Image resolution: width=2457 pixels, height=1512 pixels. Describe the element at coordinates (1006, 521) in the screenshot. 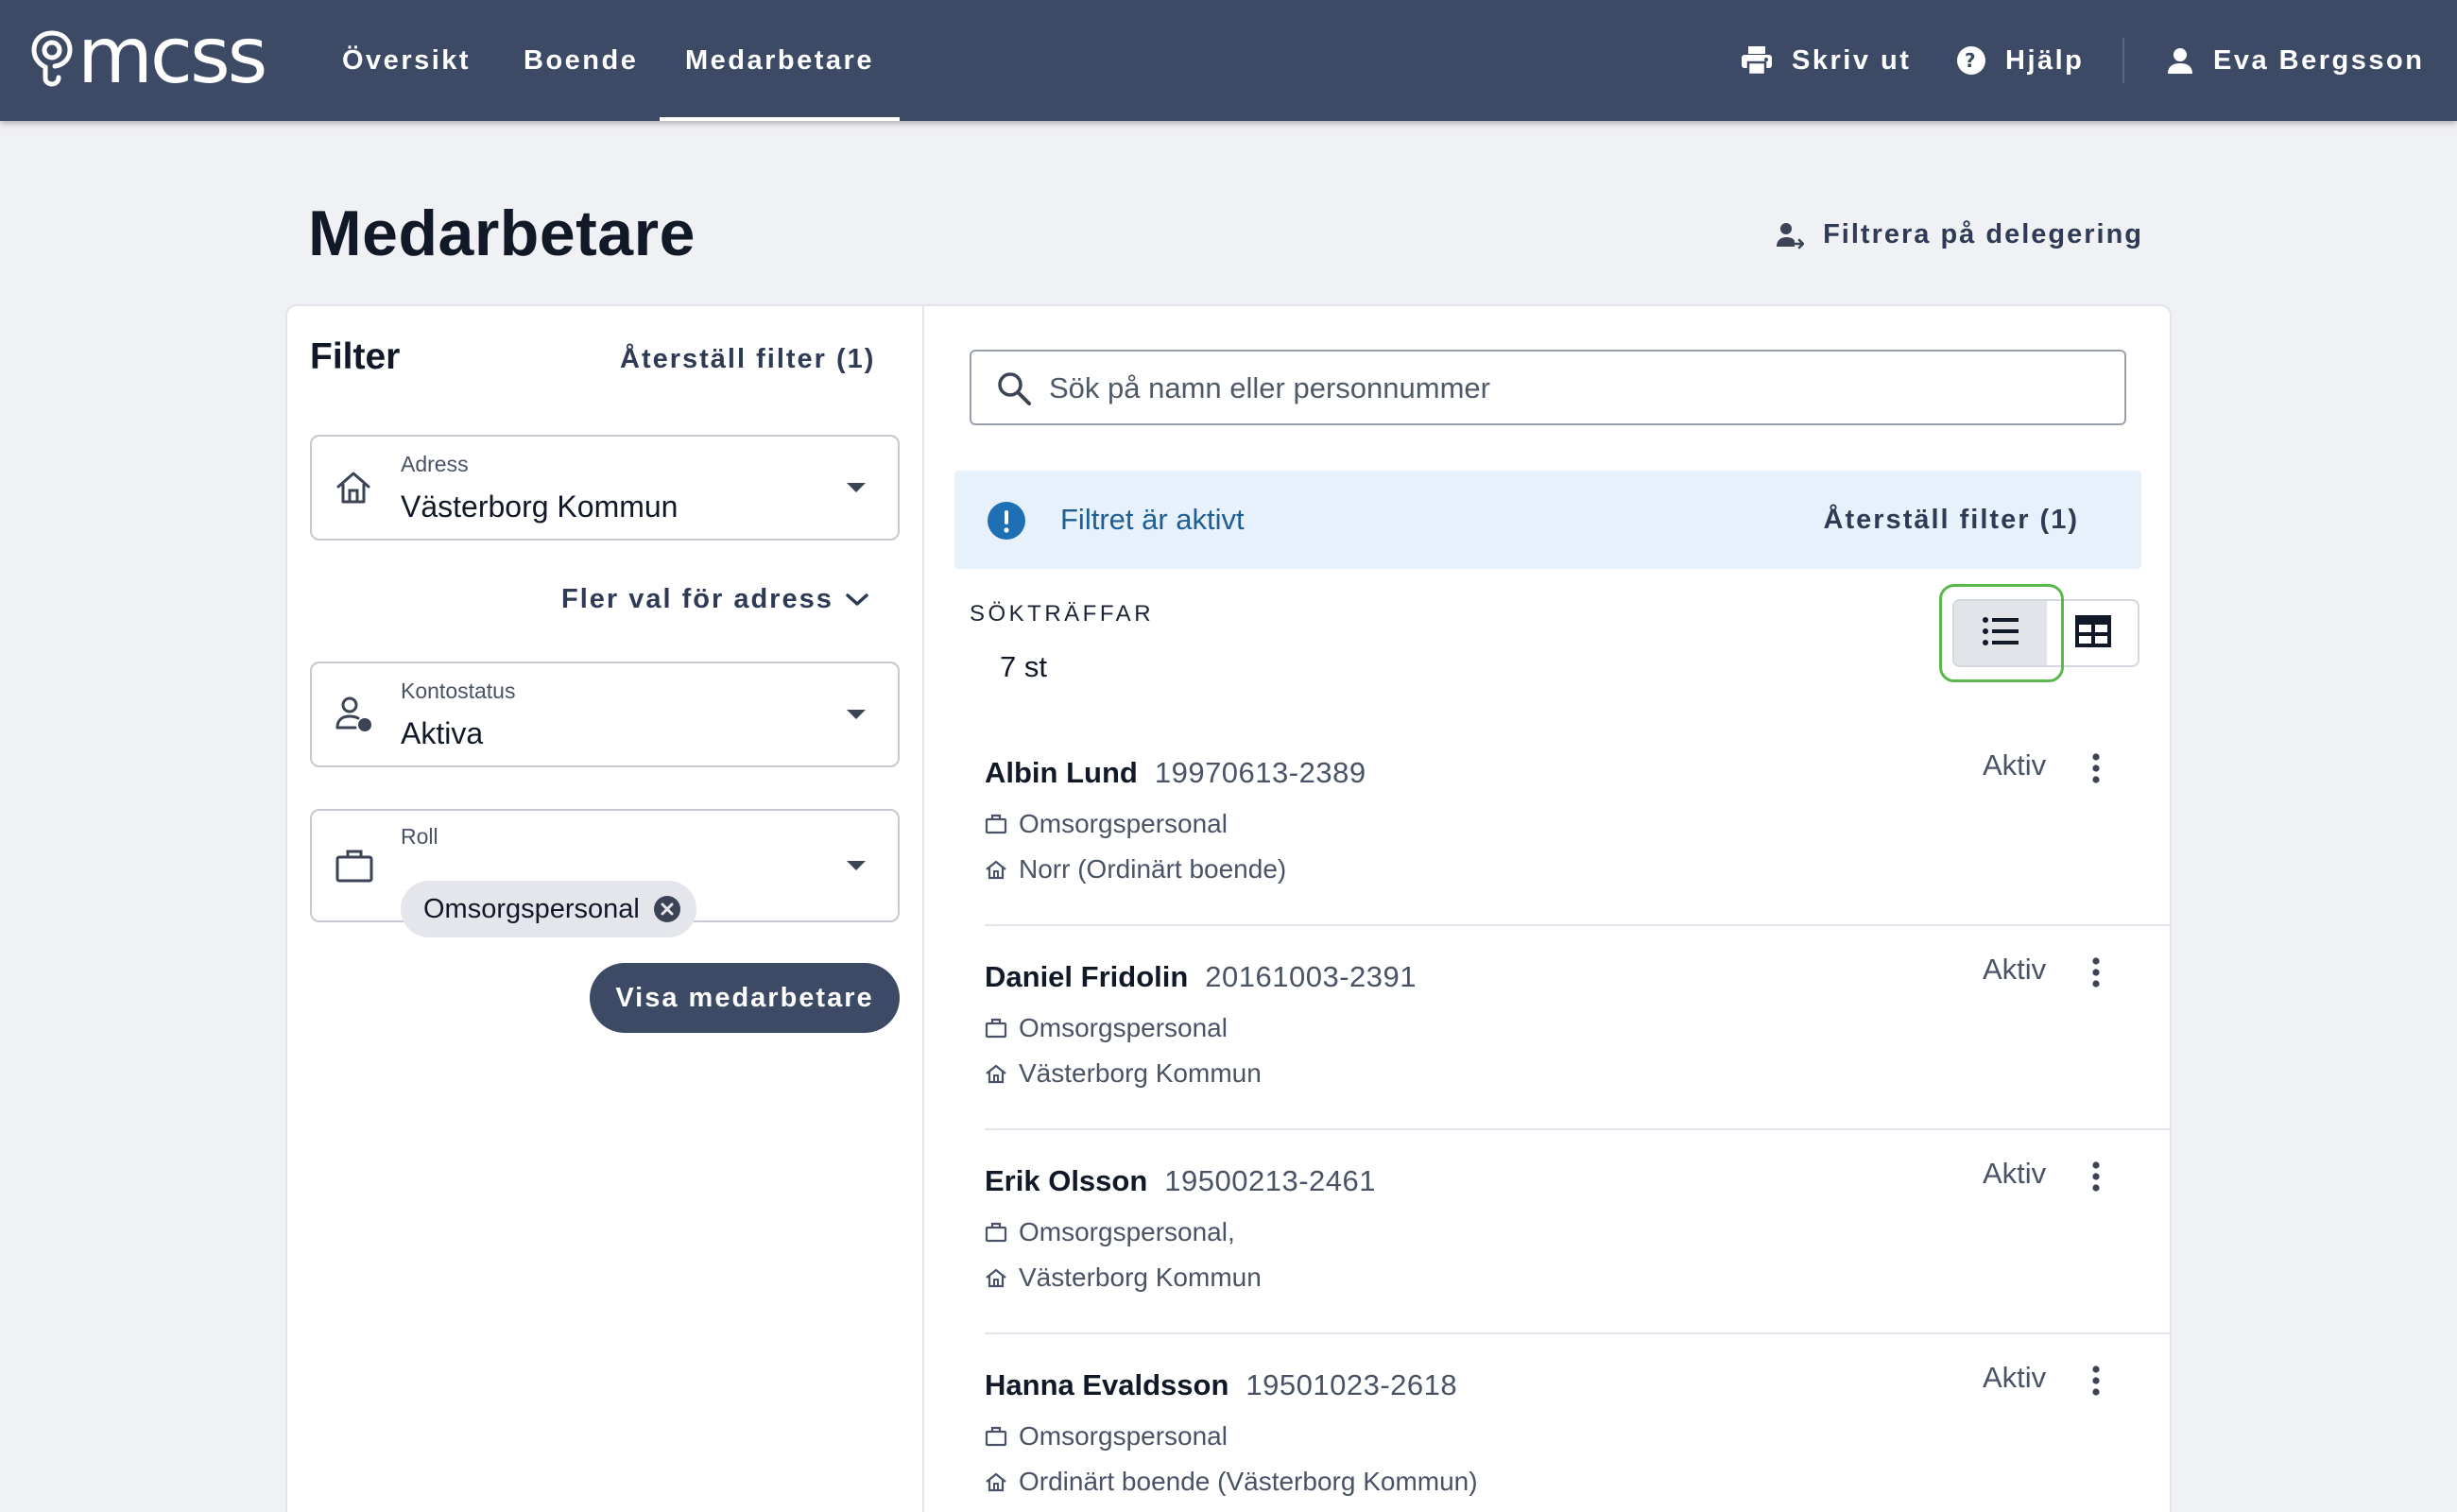

I see `exclamation-circle-icon` at that location.